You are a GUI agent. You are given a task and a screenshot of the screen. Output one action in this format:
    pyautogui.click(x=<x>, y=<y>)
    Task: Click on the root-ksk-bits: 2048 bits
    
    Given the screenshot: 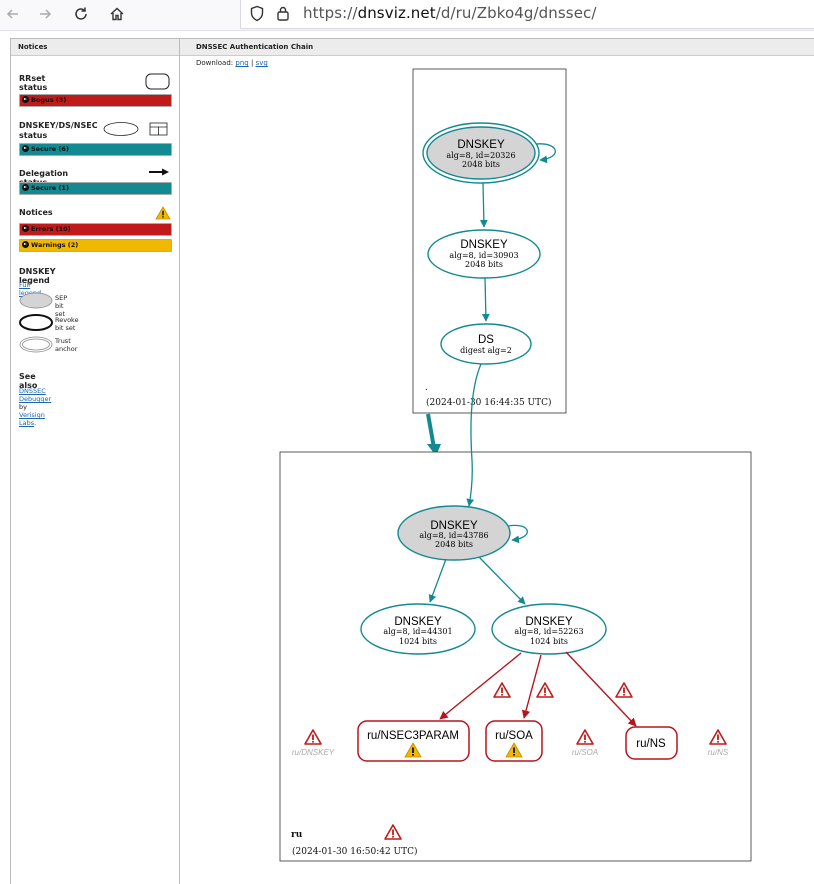 What is the action you would take?
    pyautogui.click(x=481, y=164)
    